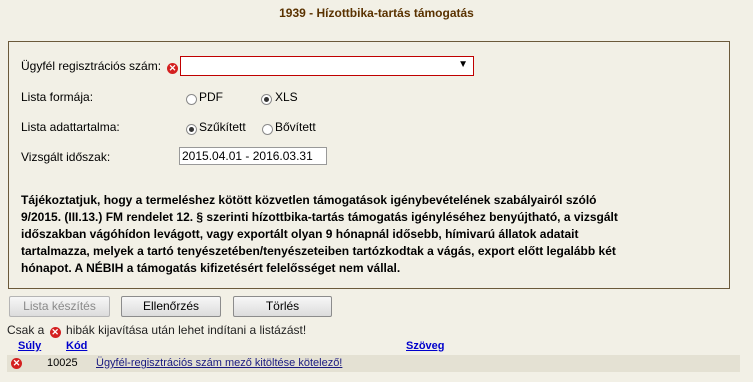 The height and width of the screenshot is (382, 753). What do you see at coordinates (62, 363) in the screenshot?
I see `row-code: 10025` at bounding box center [62, 363].